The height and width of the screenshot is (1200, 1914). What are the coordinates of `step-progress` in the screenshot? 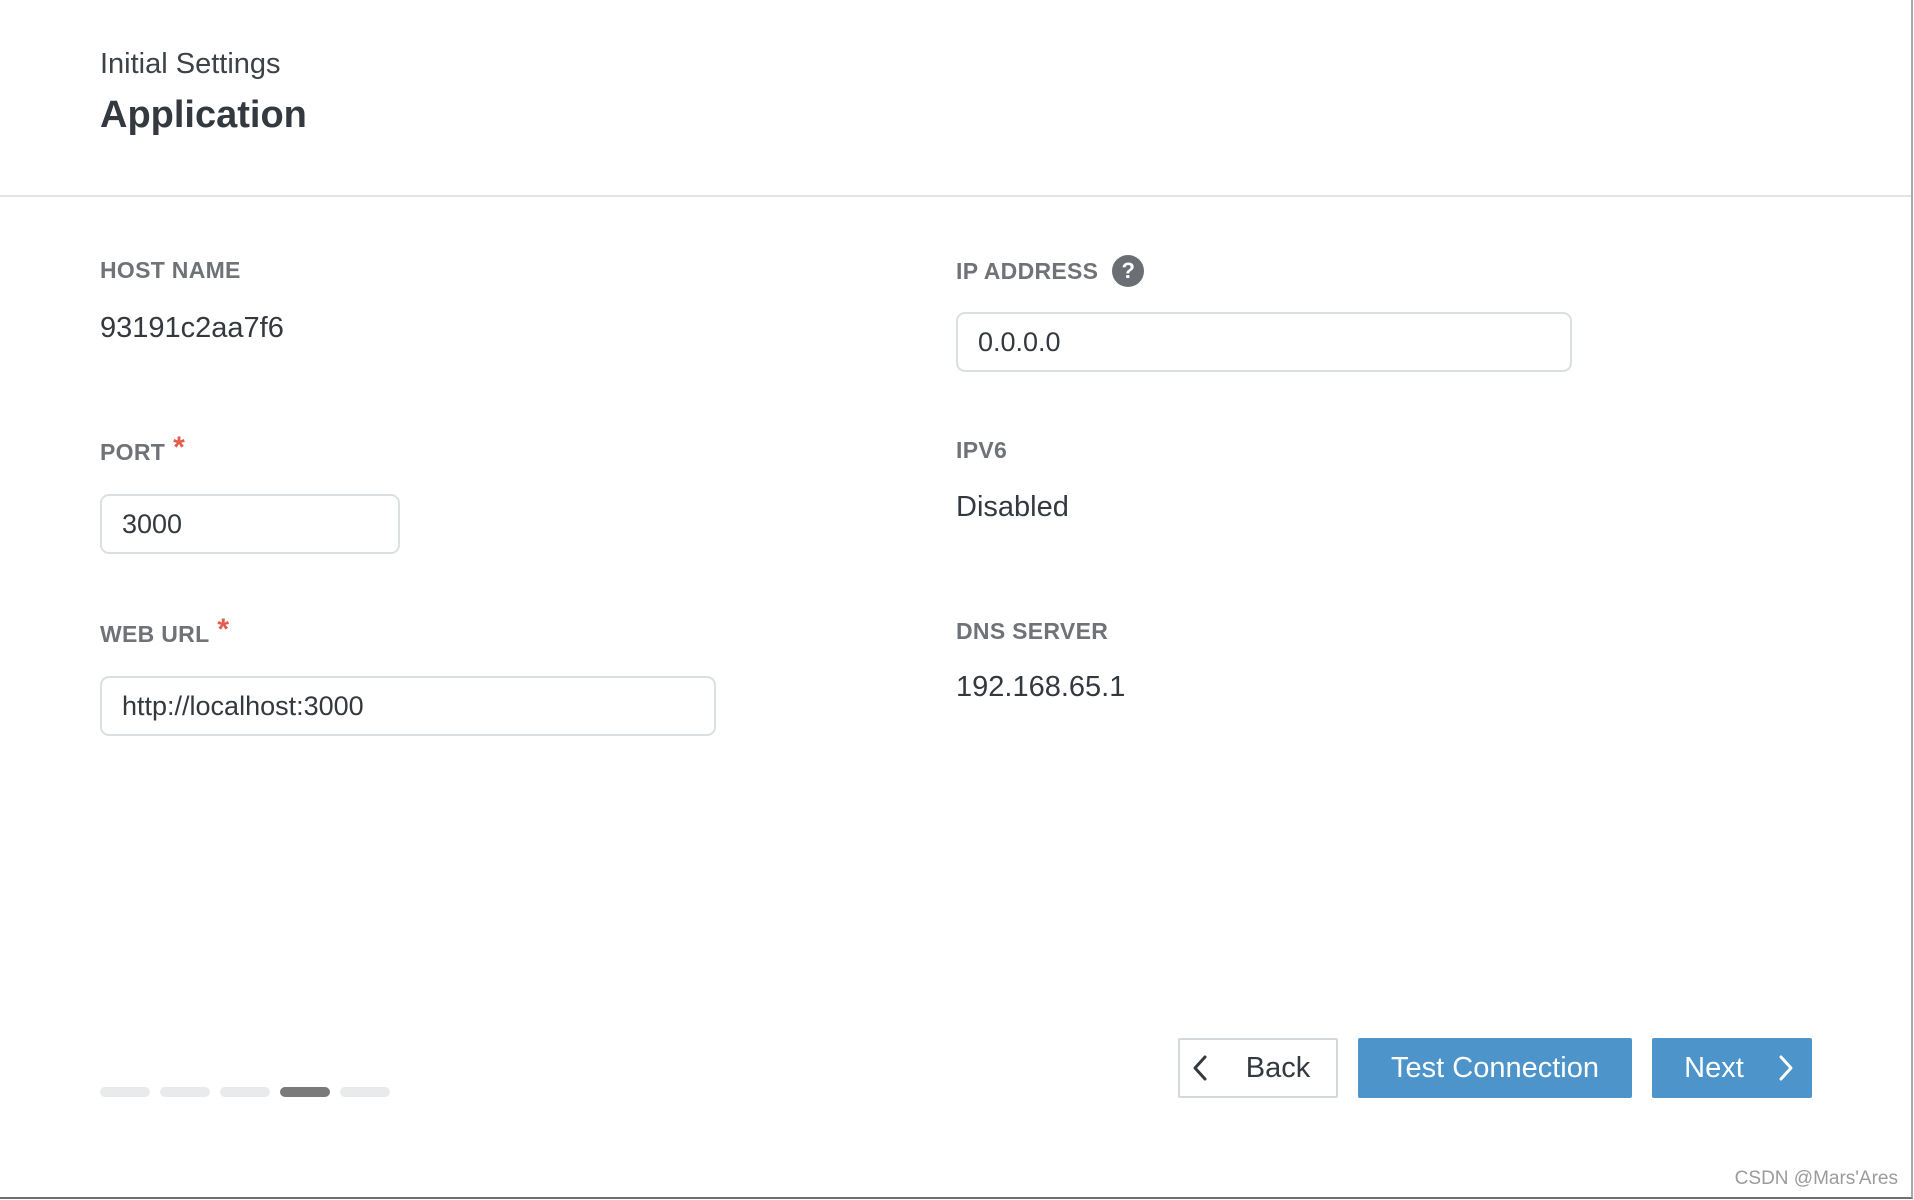 It's located at (245, 1092).